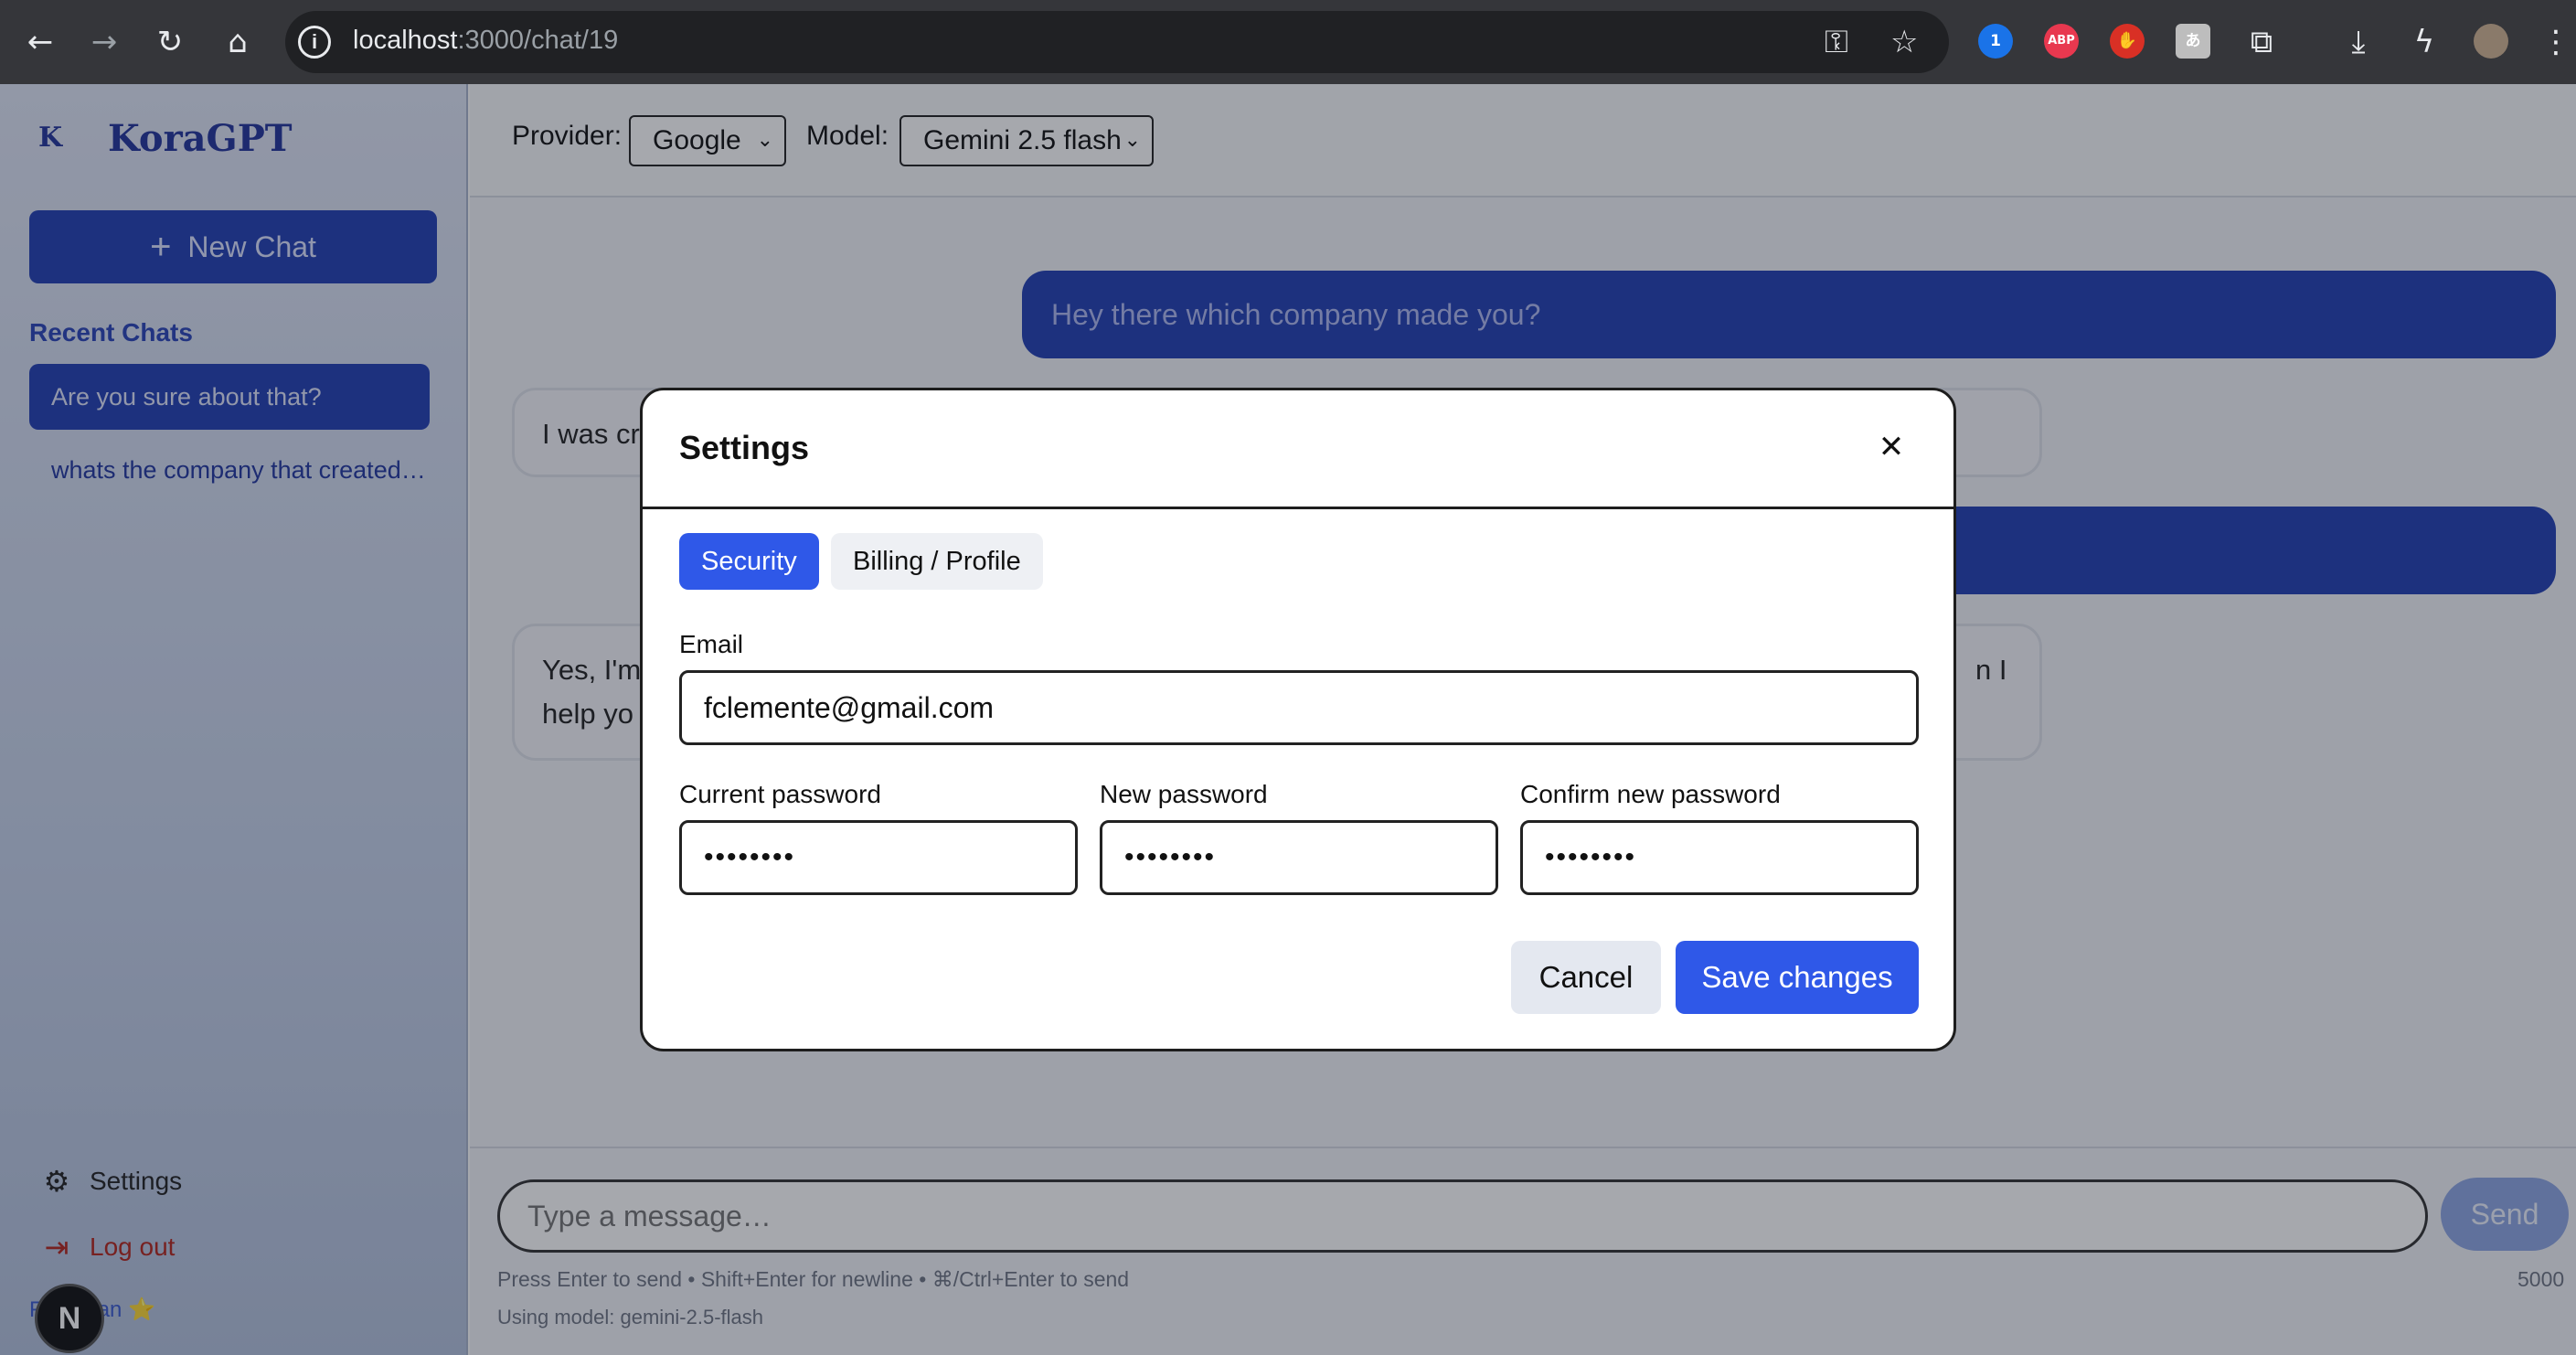  What do you see at coordinates (2491, 42) in the screenshot?
I see `profile-avatar-icon` at bounding box center [2491, 42].